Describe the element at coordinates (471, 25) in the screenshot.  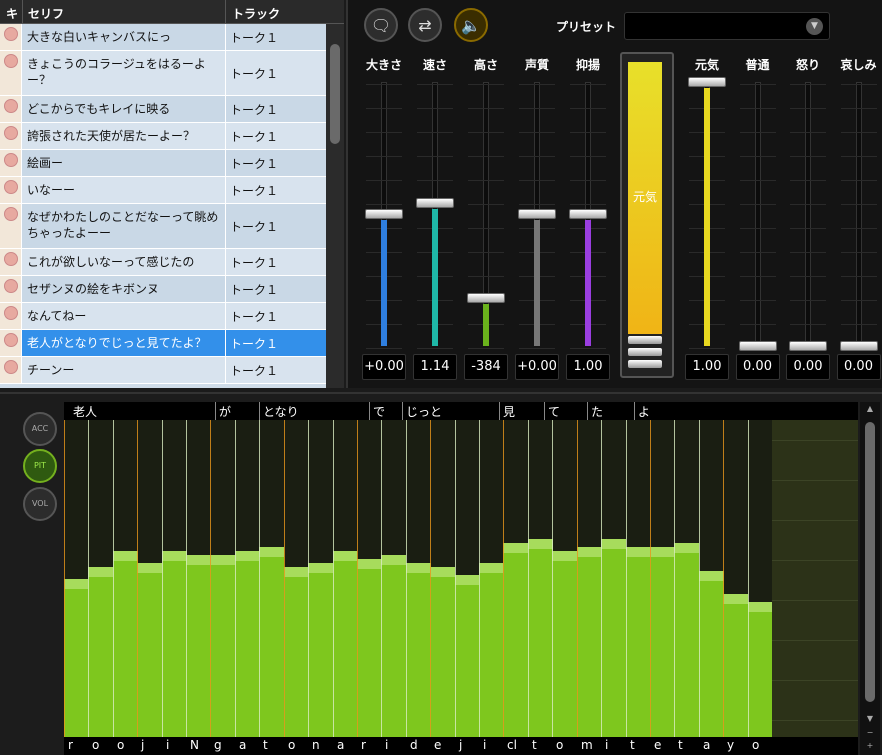
I see `speaker-icon: 🔈` at that location.